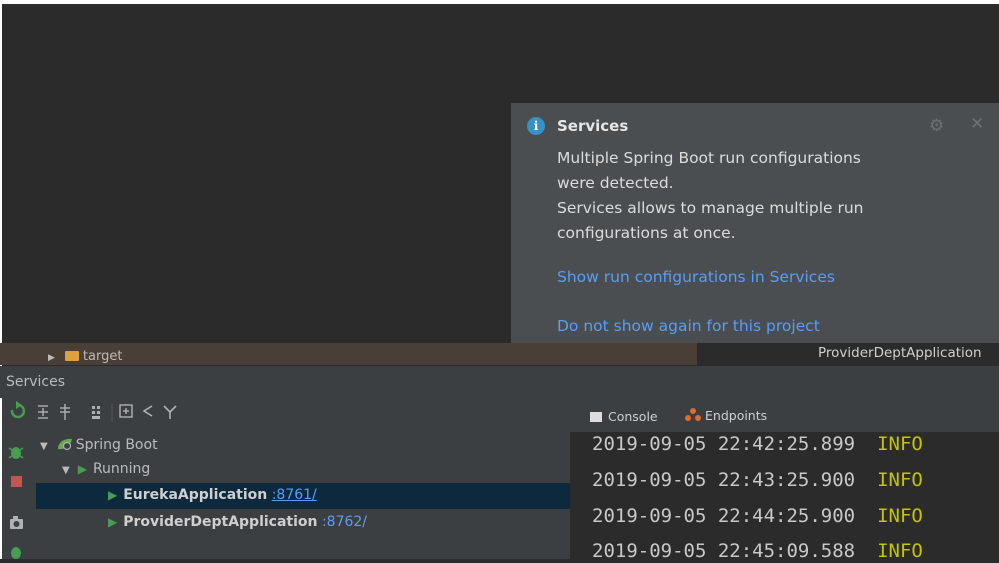  I want to click on tree-node-spring-boot: ▼ Spring Boot, so click(99, 445).